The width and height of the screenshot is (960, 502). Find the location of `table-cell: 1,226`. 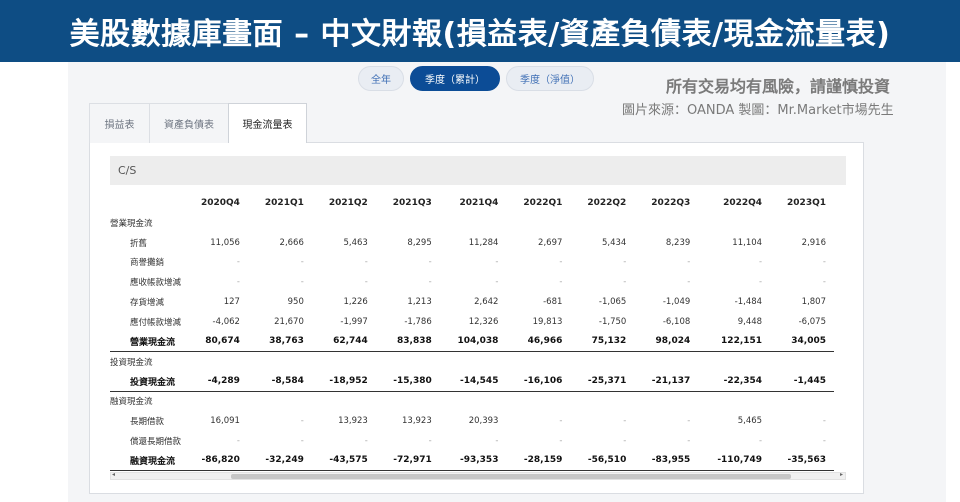

table-cell: 1,226 is located at coordinates (355, 302).